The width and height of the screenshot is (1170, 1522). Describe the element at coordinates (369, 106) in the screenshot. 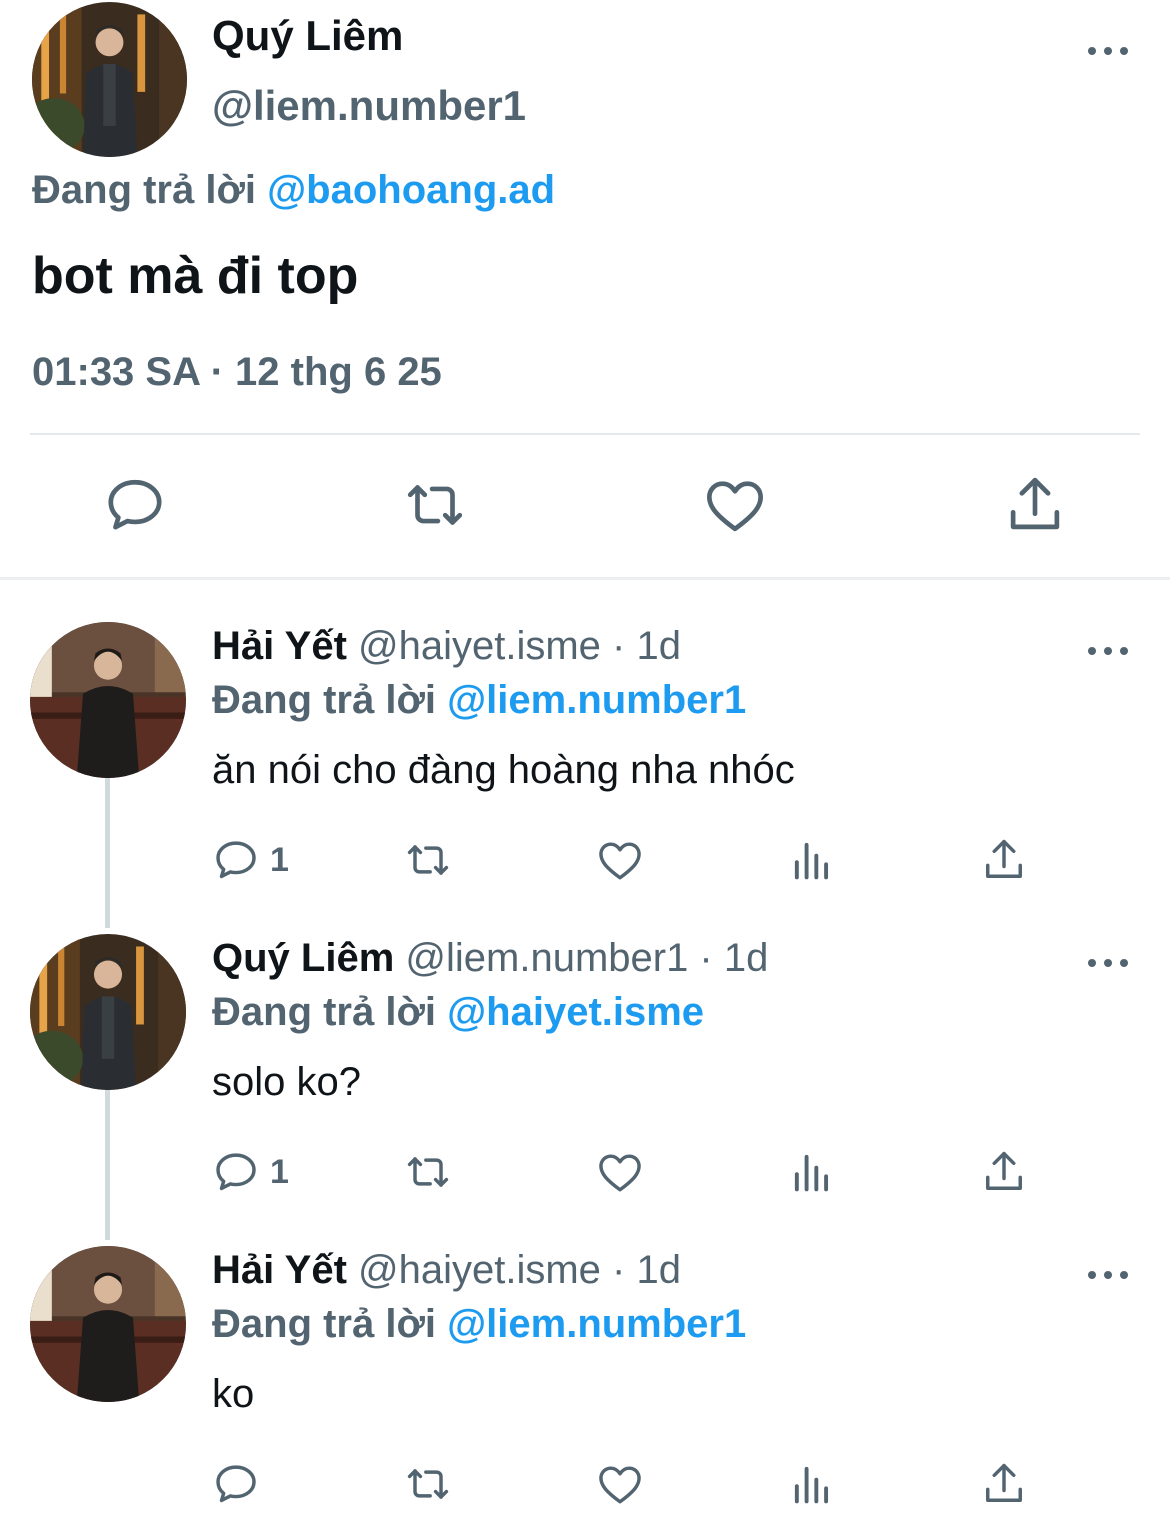

I see `author-handle: @liem.number1` at that location.